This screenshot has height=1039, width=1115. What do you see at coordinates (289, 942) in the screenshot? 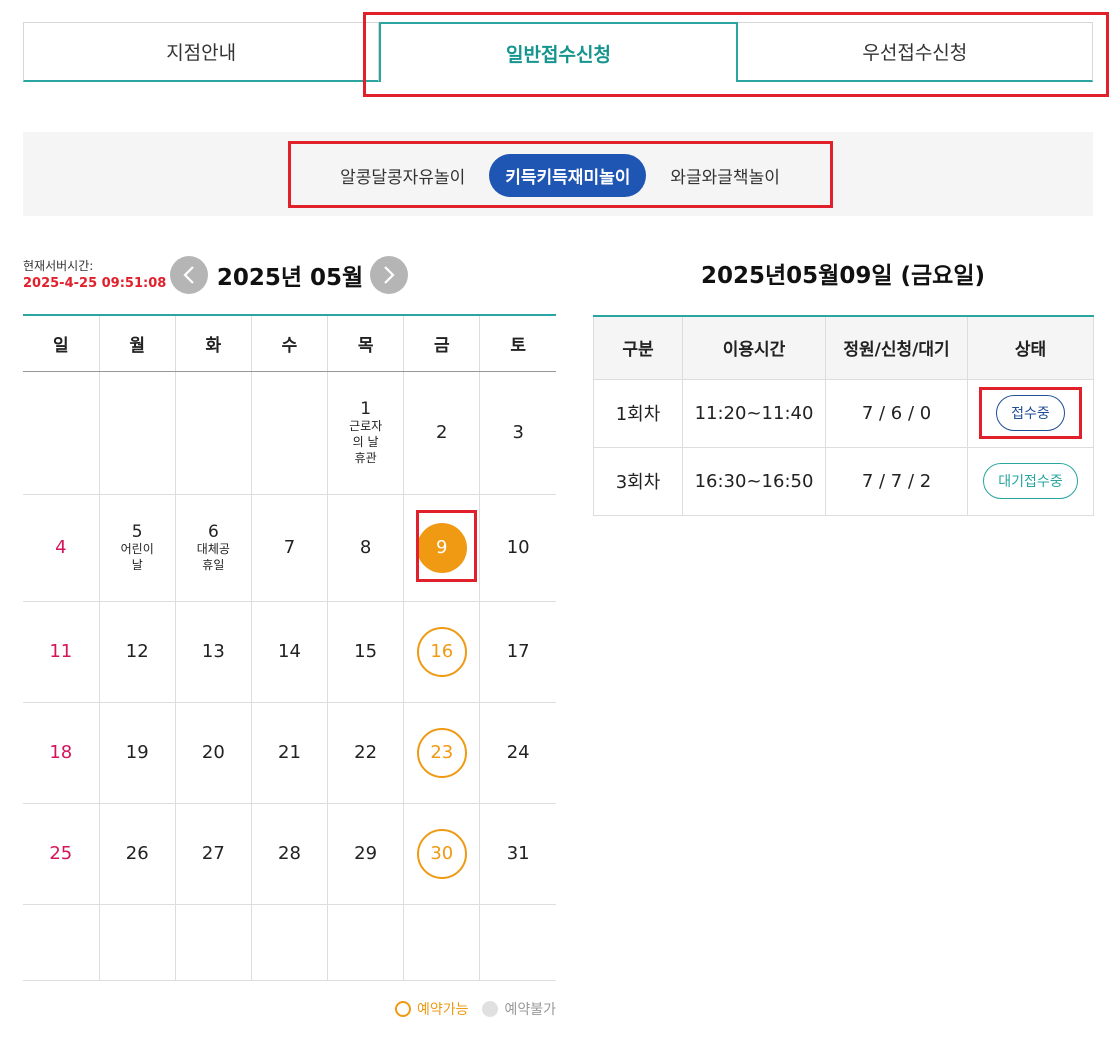
I see `calendar-week` at bounding box center [289, 942].